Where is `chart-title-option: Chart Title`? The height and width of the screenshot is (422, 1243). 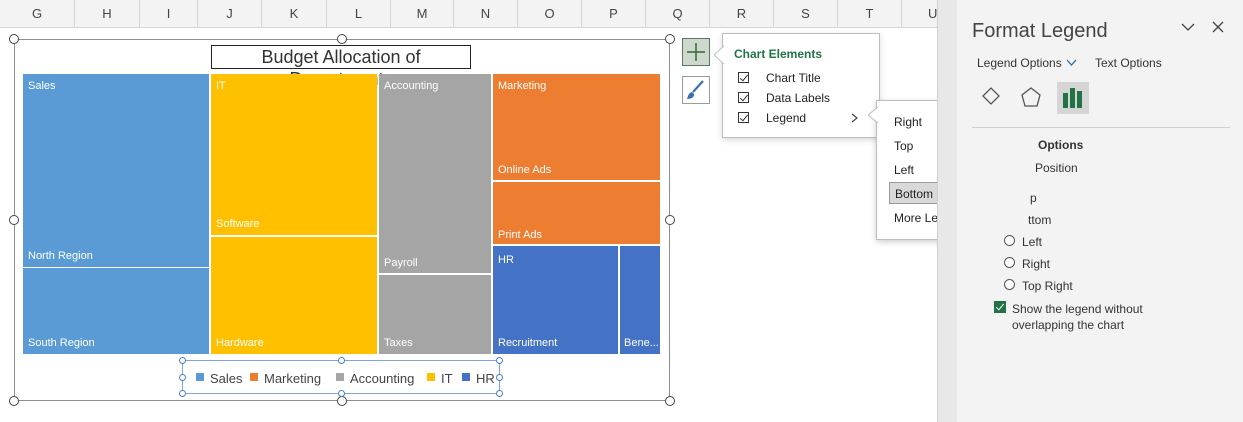
chart-title-option: Chart Title is located at coordinates (803, 79).